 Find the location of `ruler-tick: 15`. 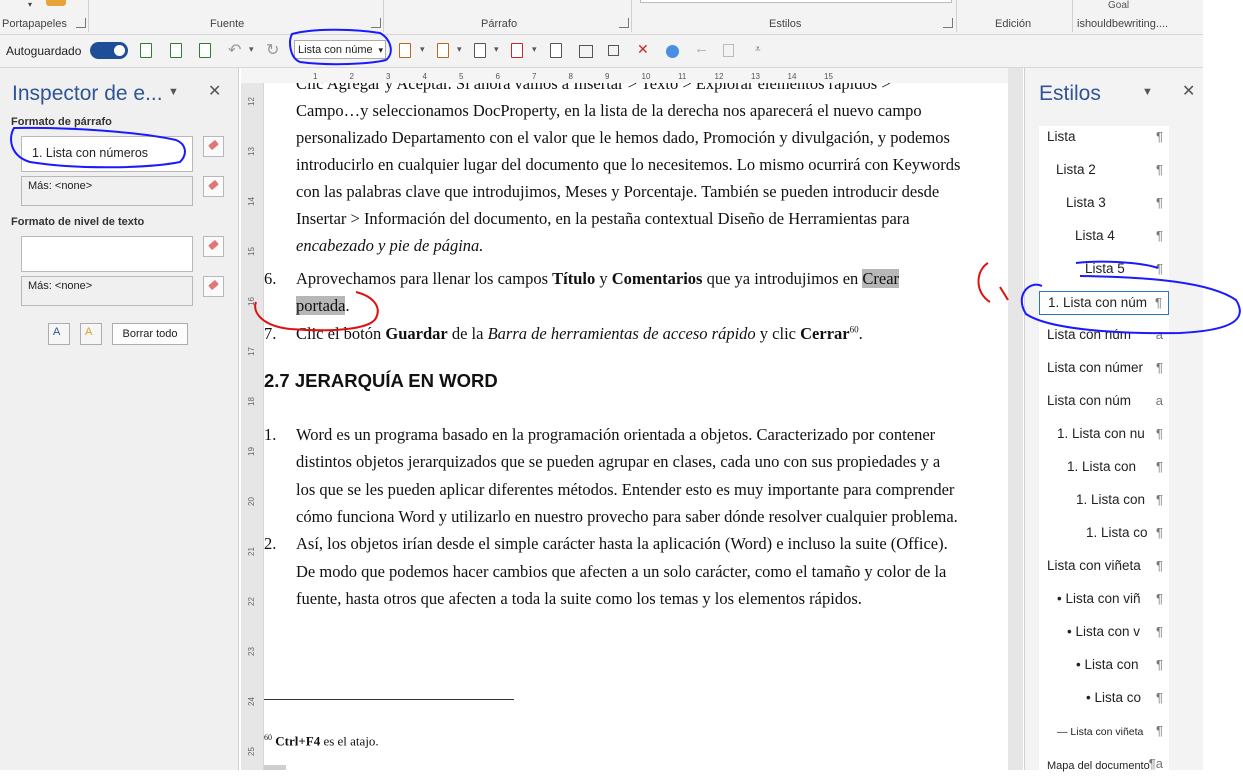

ruler-tick: 15 is located at coordinates (828, 76).